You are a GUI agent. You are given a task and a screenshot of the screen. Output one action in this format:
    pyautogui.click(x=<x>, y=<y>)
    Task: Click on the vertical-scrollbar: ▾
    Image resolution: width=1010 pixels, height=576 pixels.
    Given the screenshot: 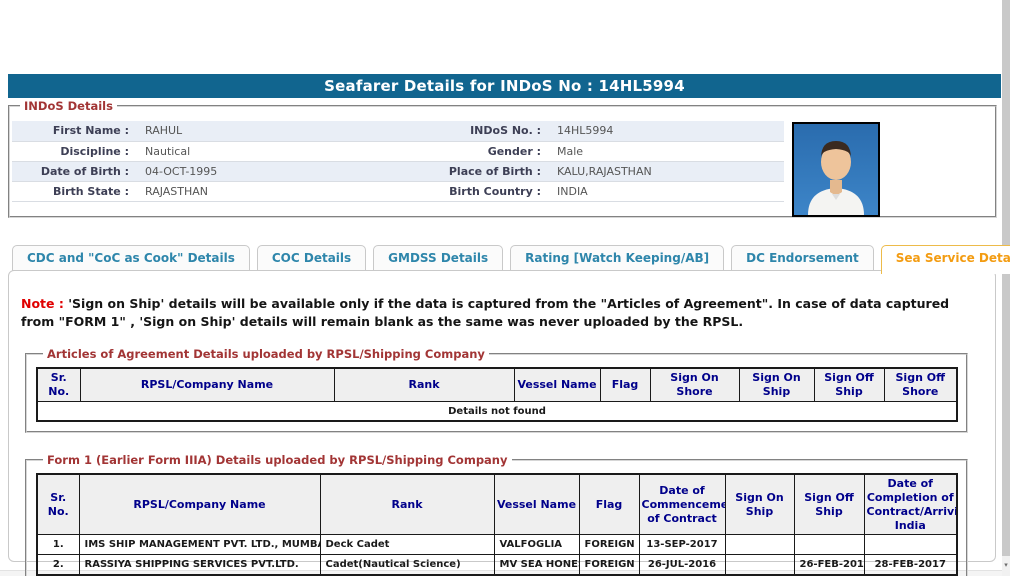 What is the action you would take?
    pyautogui.click(x=1006, y=288)
    